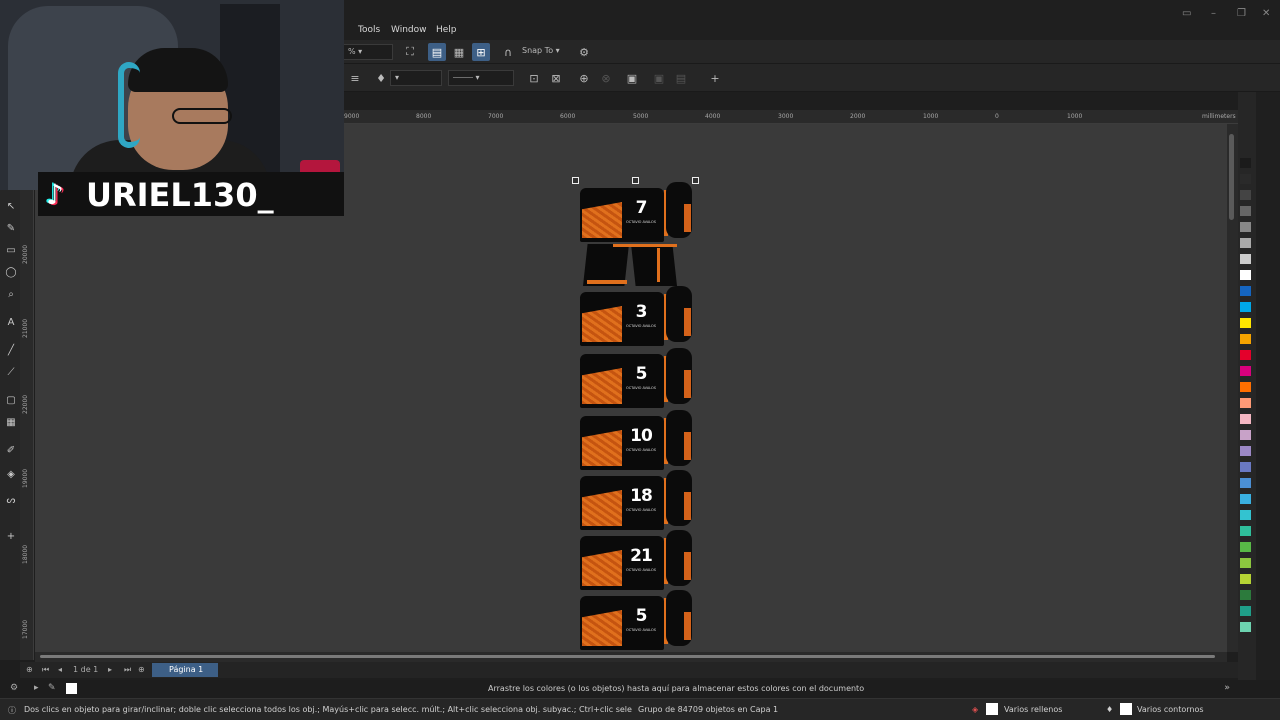 The image size is (1280, 720). Describe the element at coordinates (627, 656) in the screenshot. I see `horizontal-scroll-thumb` at that location.